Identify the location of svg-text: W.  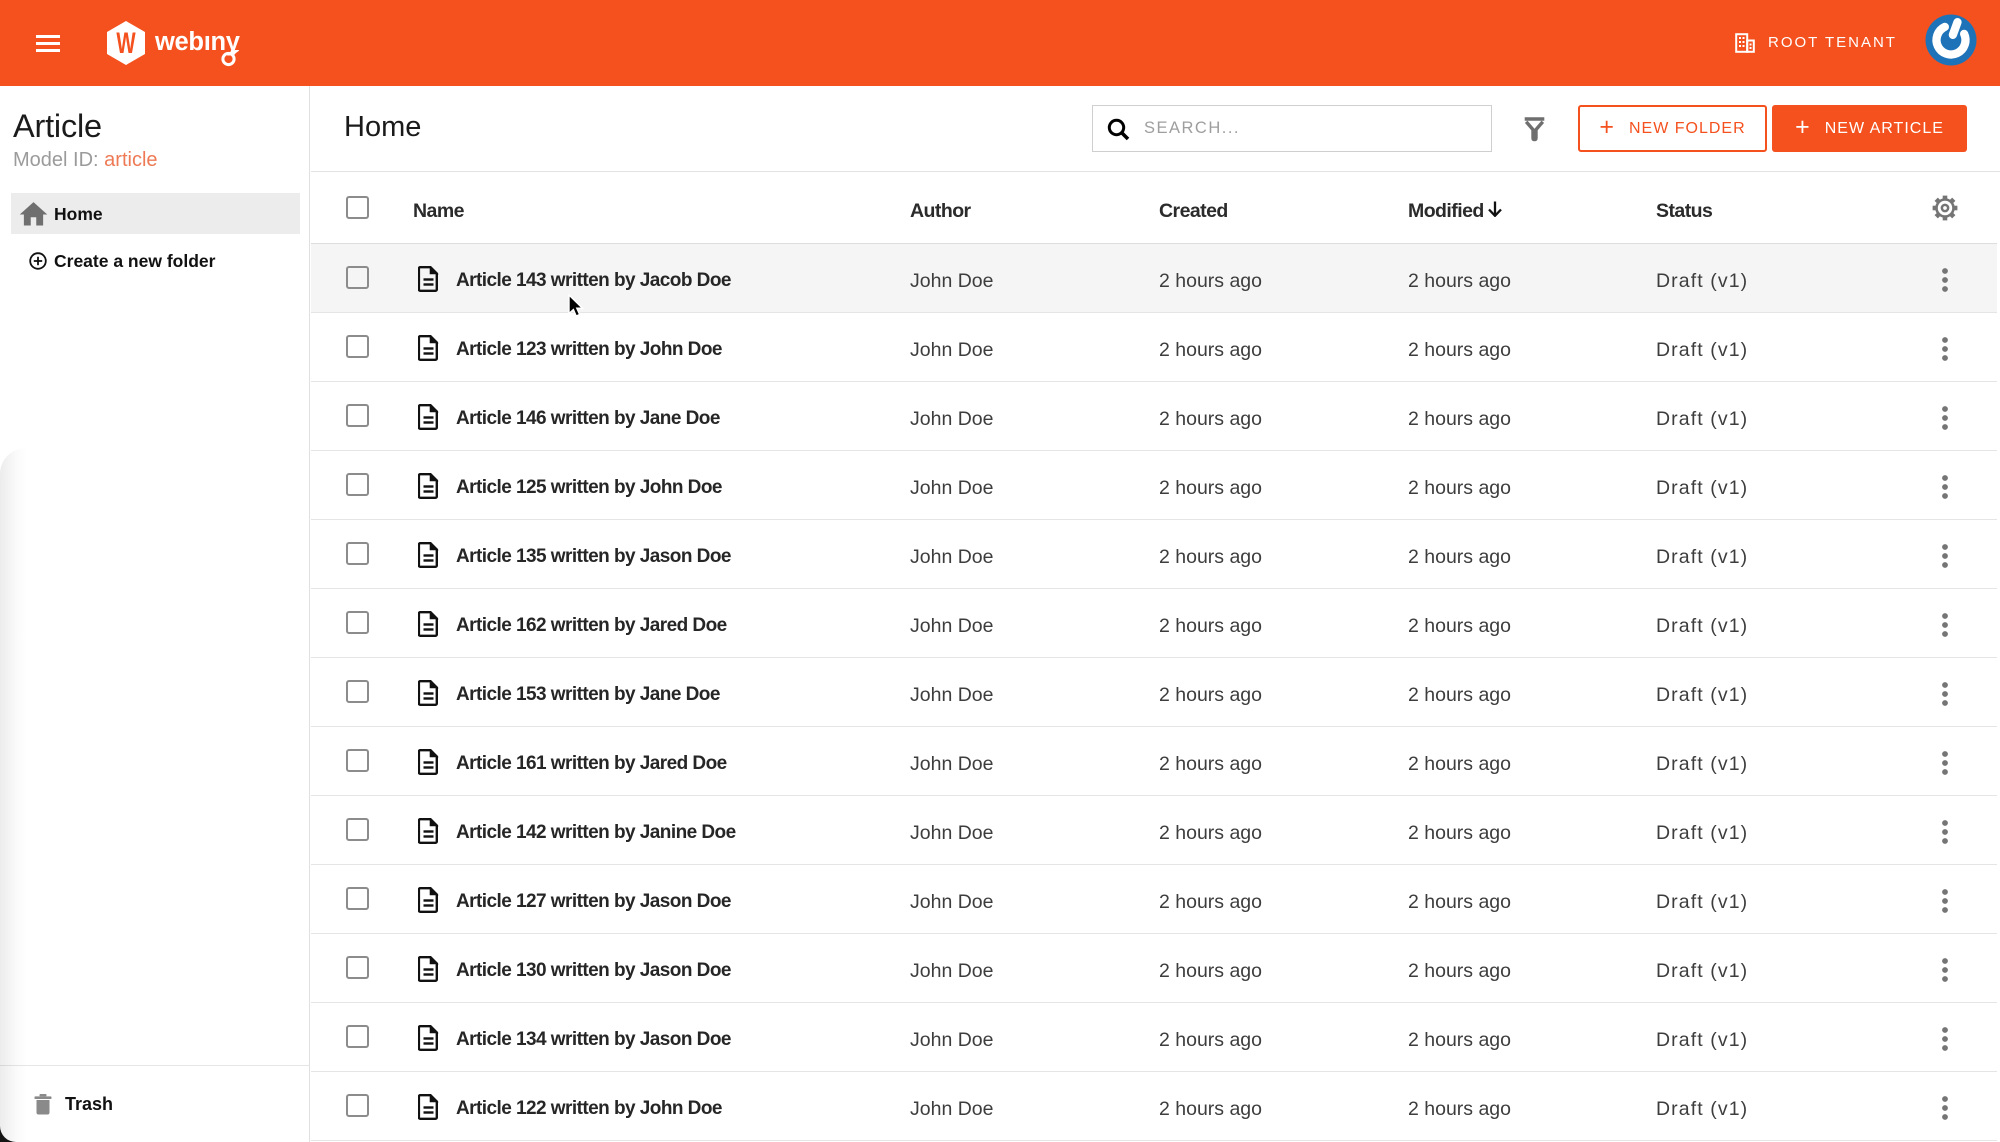
(126, 43).